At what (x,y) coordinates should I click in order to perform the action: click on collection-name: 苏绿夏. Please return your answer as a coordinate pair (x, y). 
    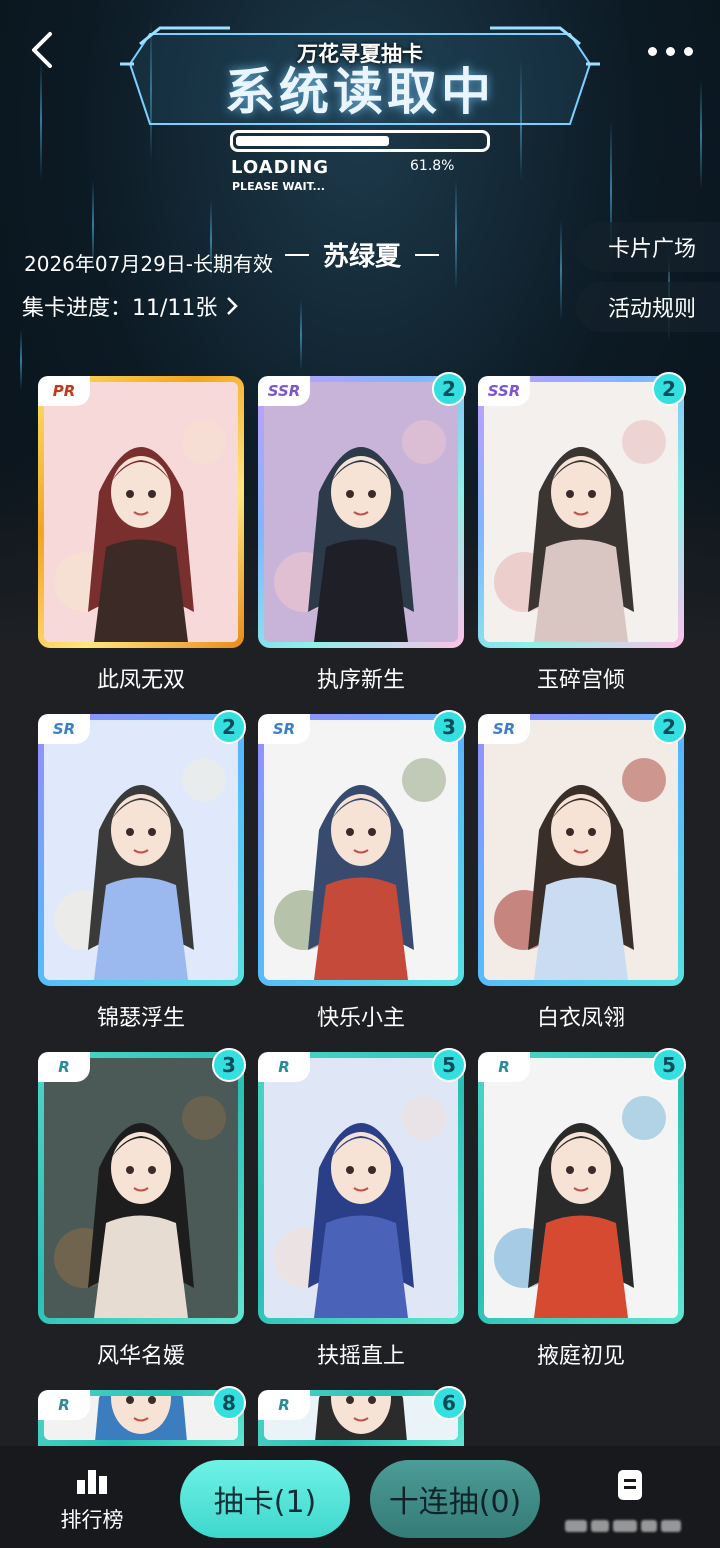
    Looking at the image, I should click on (362, 254).